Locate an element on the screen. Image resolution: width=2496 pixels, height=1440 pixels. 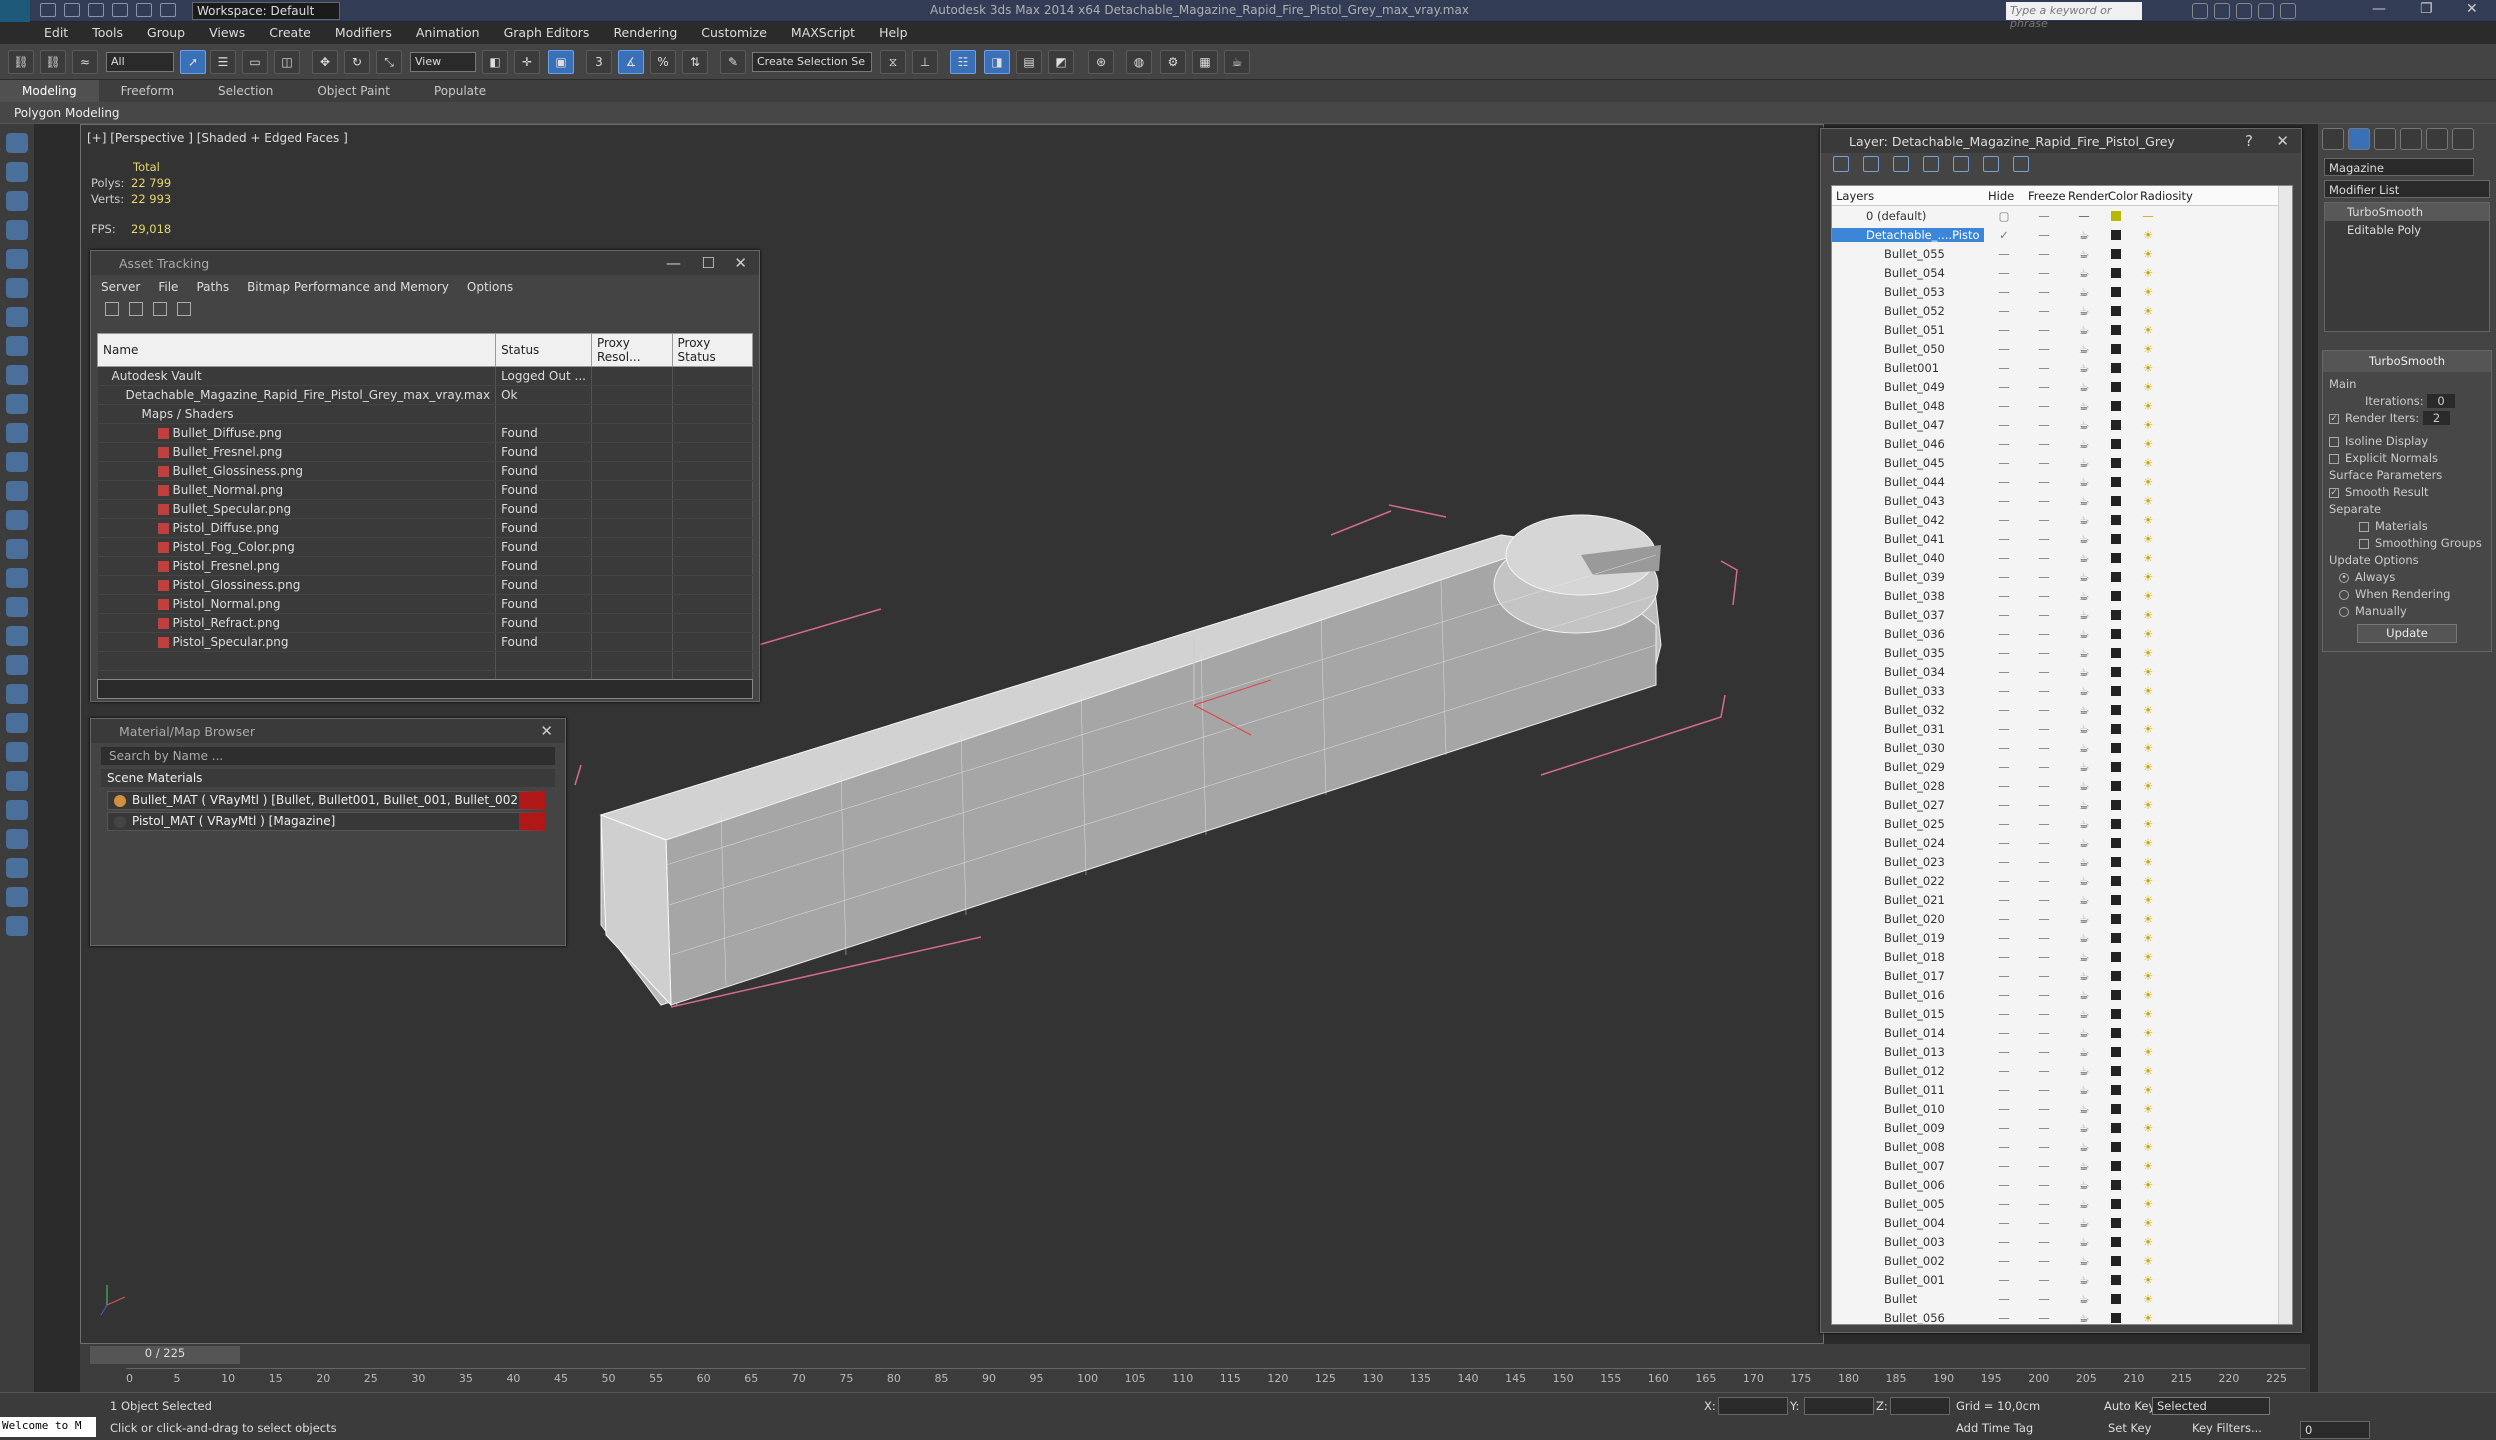
reference-coordinate-dropdown: View is located at coordinates (443, 62).